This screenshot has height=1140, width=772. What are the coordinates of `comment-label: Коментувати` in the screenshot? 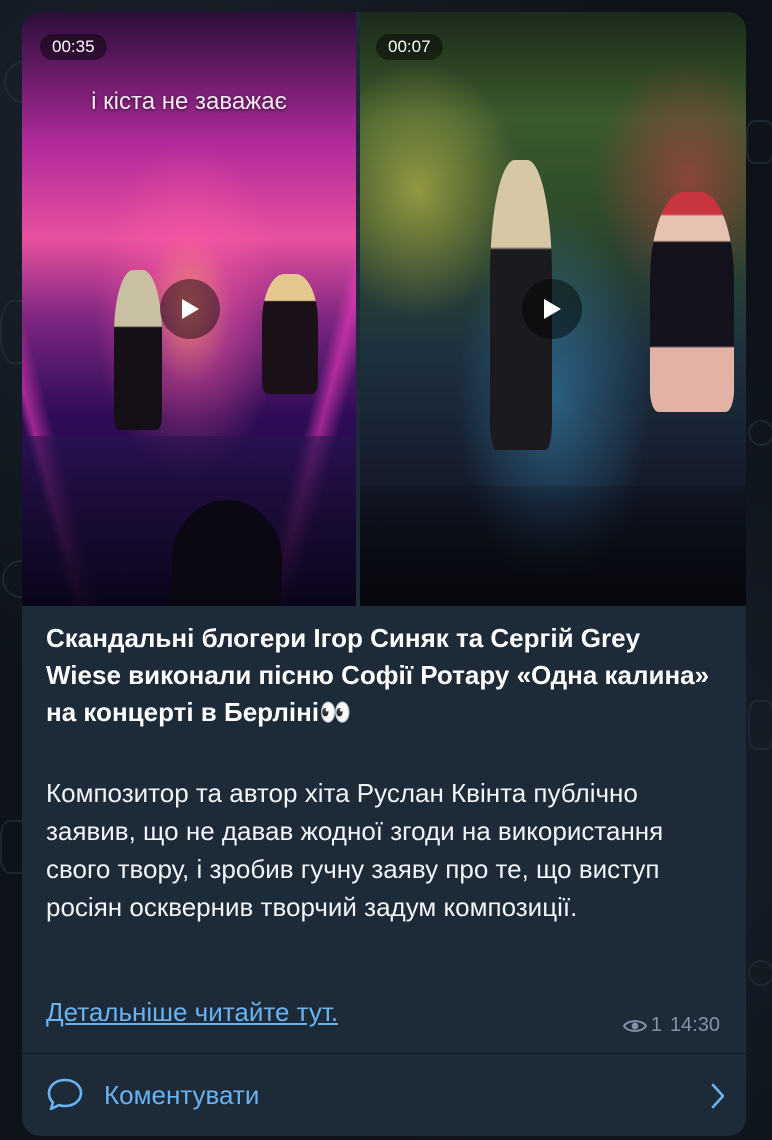 It's located at (182, 1094).